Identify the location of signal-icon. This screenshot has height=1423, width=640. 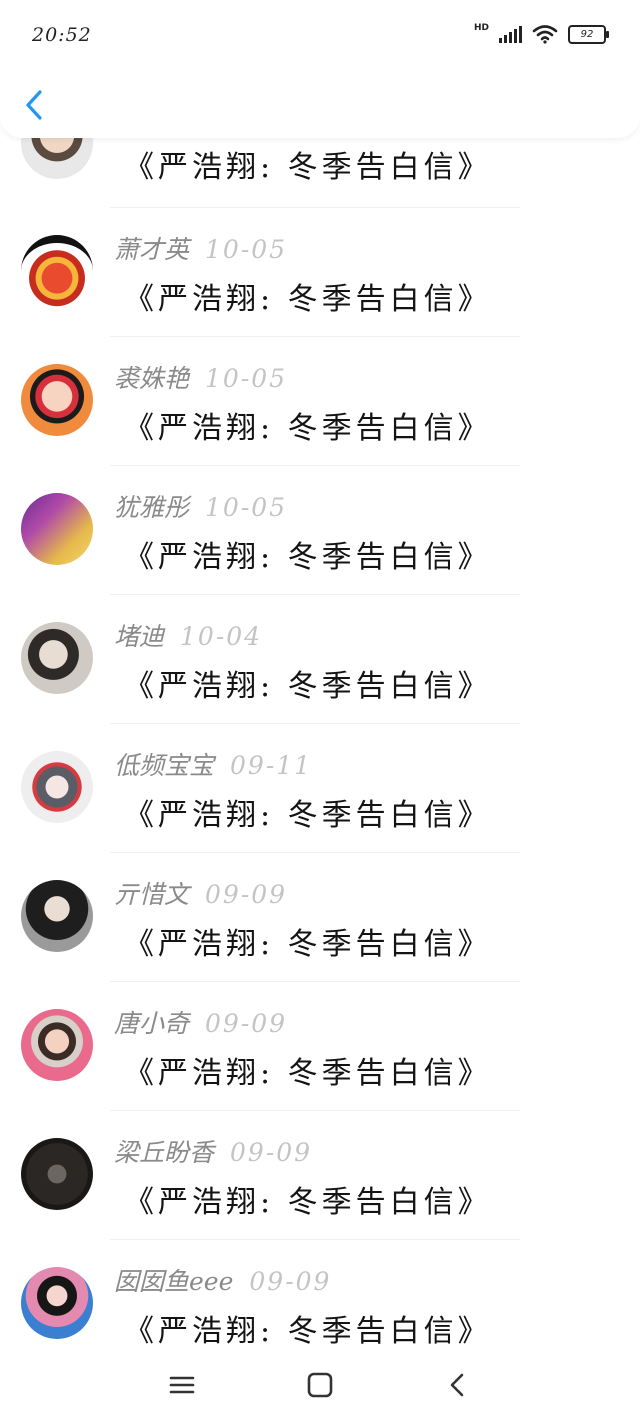
(510, 34).